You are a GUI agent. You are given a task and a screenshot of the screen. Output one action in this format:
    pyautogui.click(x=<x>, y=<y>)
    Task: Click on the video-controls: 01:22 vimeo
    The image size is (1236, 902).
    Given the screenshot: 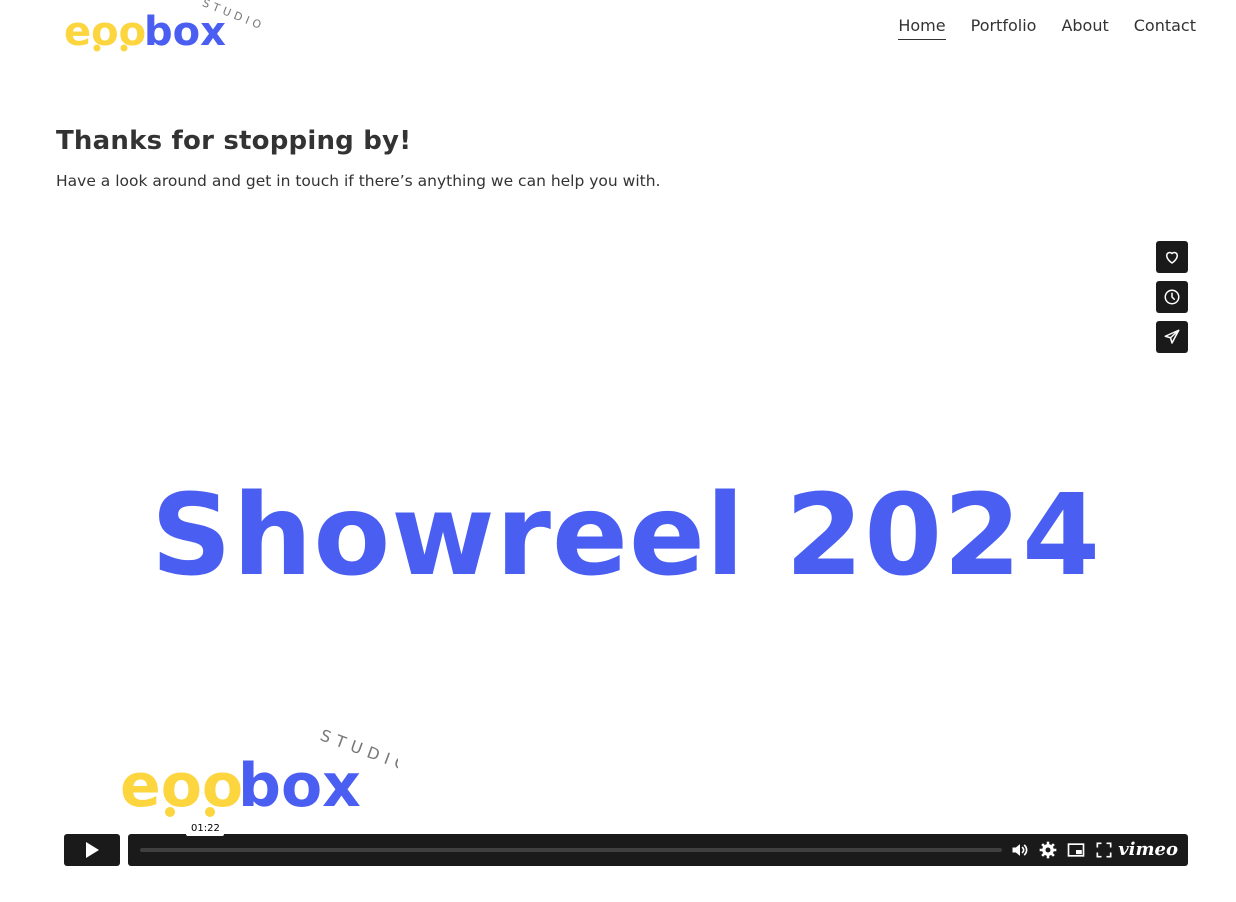 What is the action you would take?
    pyautogui.click(x=626, y=844)
    